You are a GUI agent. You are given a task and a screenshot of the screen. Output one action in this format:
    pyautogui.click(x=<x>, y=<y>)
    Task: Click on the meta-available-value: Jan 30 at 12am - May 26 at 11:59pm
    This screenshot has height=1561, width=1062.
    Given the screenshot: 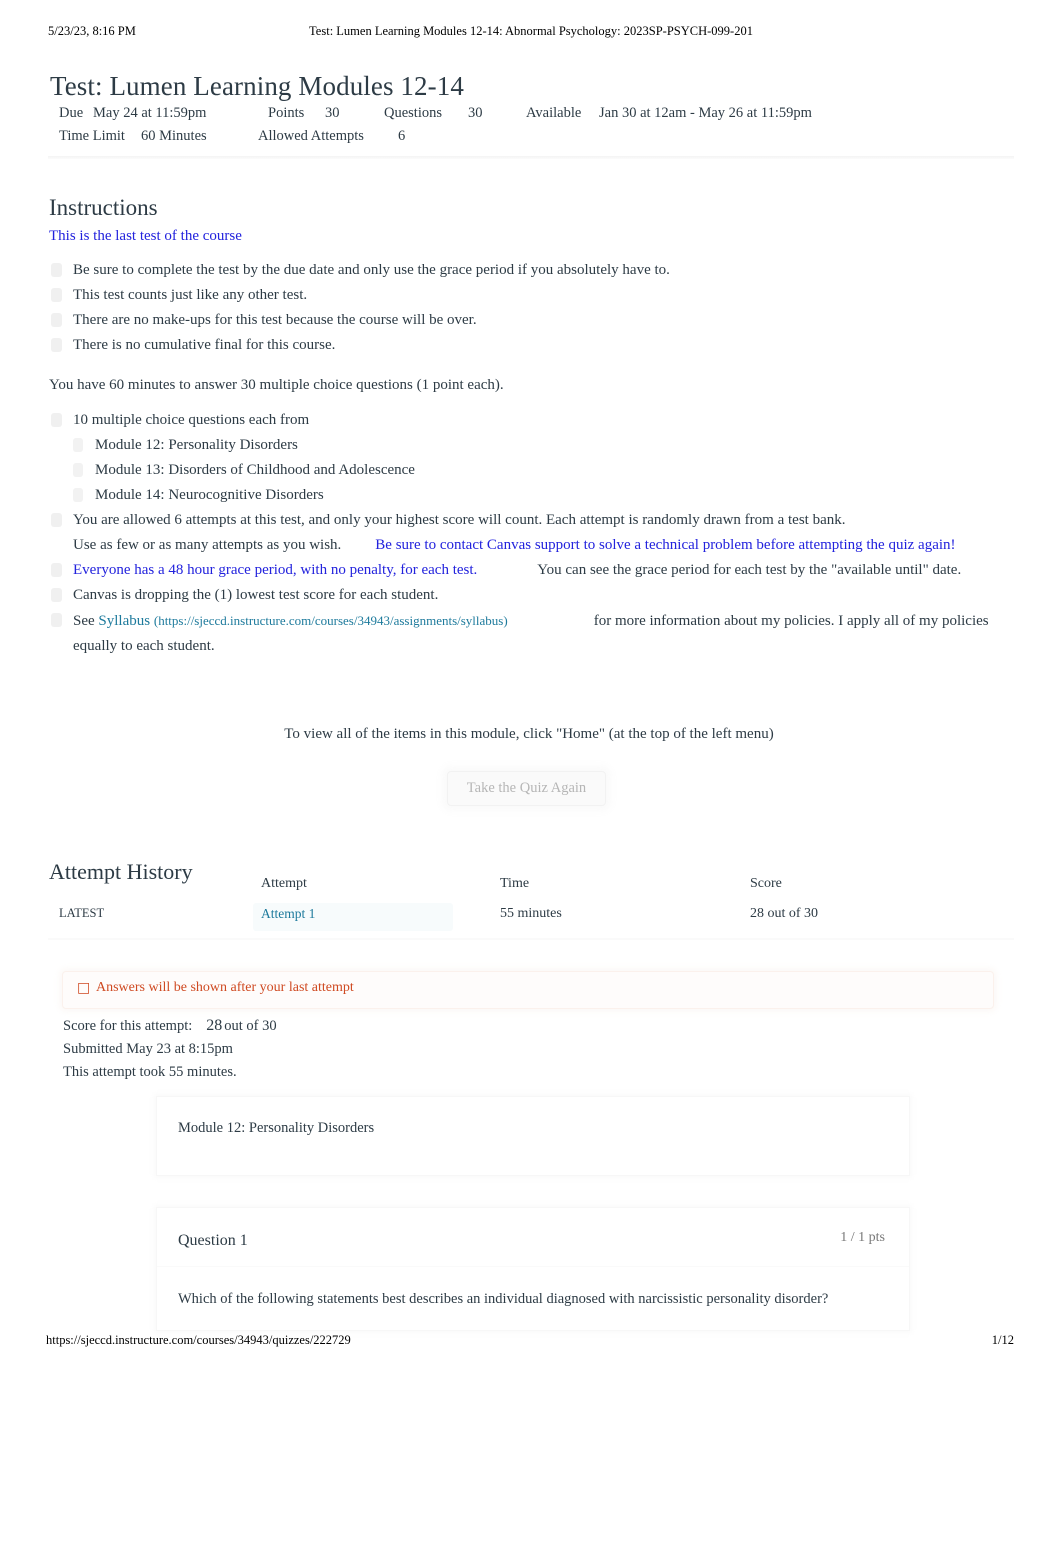 What is the action you would take?
    pyautogui.click(x=705, y=113)
    